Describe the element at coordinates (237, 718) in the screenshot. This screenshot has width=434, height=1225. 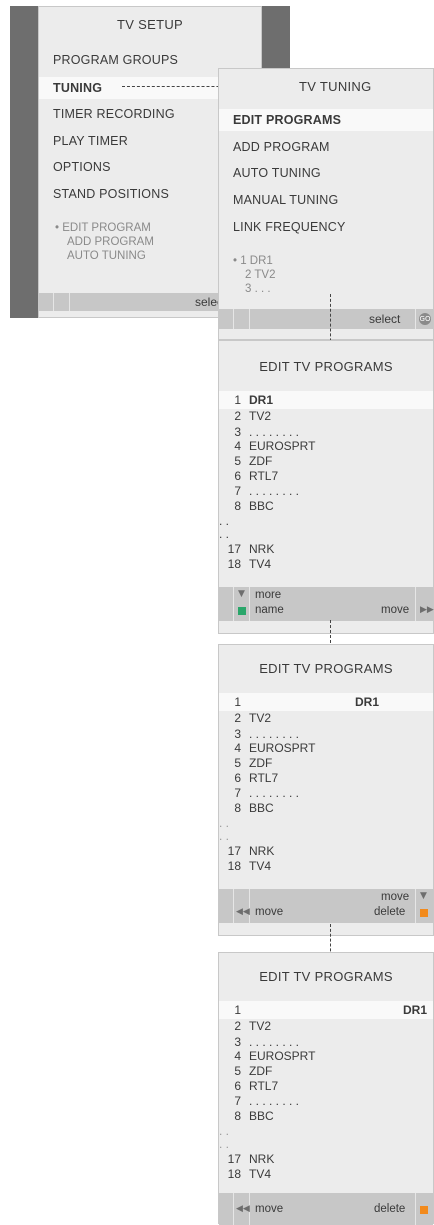
I see `program-number: 2` at that location.